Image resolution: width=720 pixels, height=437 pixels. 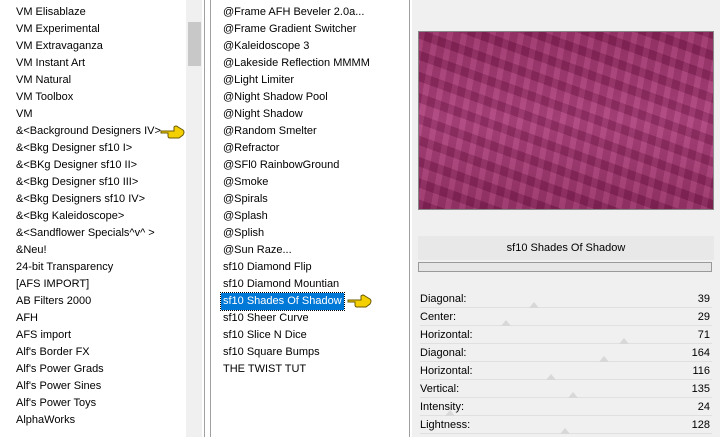 What do you see at coordinates (289, 29) in the screenshot?
I see `filter-item: @Frame Gradient Switcher` at bounding box center [289, 29].